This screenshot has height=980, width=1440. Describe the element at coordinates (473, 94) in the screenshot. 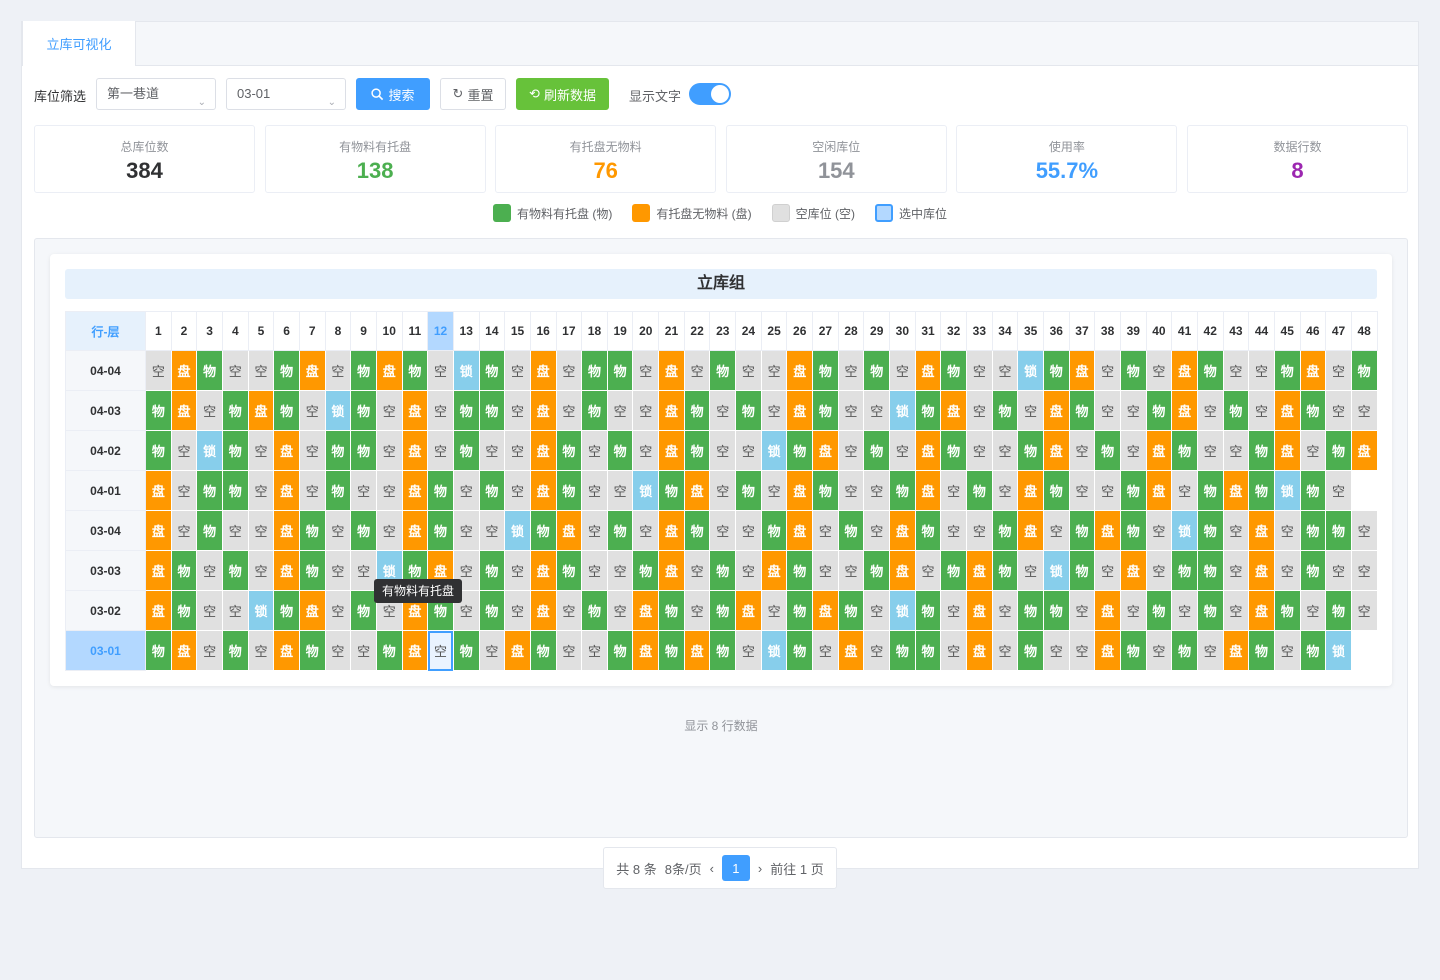

I see `reset-button: ↻ 重置` at that location.